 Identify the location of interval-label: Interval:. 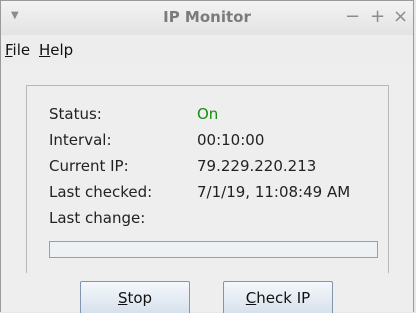
(80, 140).